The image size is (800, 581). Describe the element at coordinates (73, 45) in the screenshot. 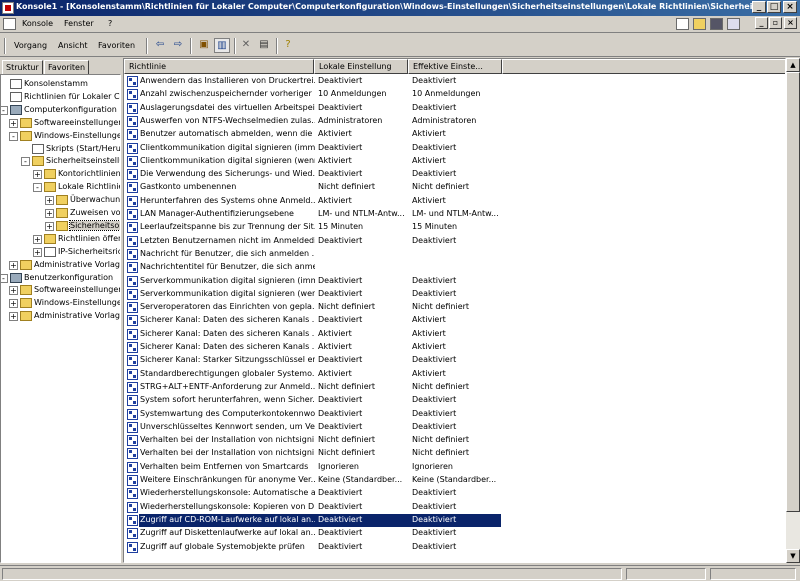

I see `menu-ansicht: Ansicht` at that location.